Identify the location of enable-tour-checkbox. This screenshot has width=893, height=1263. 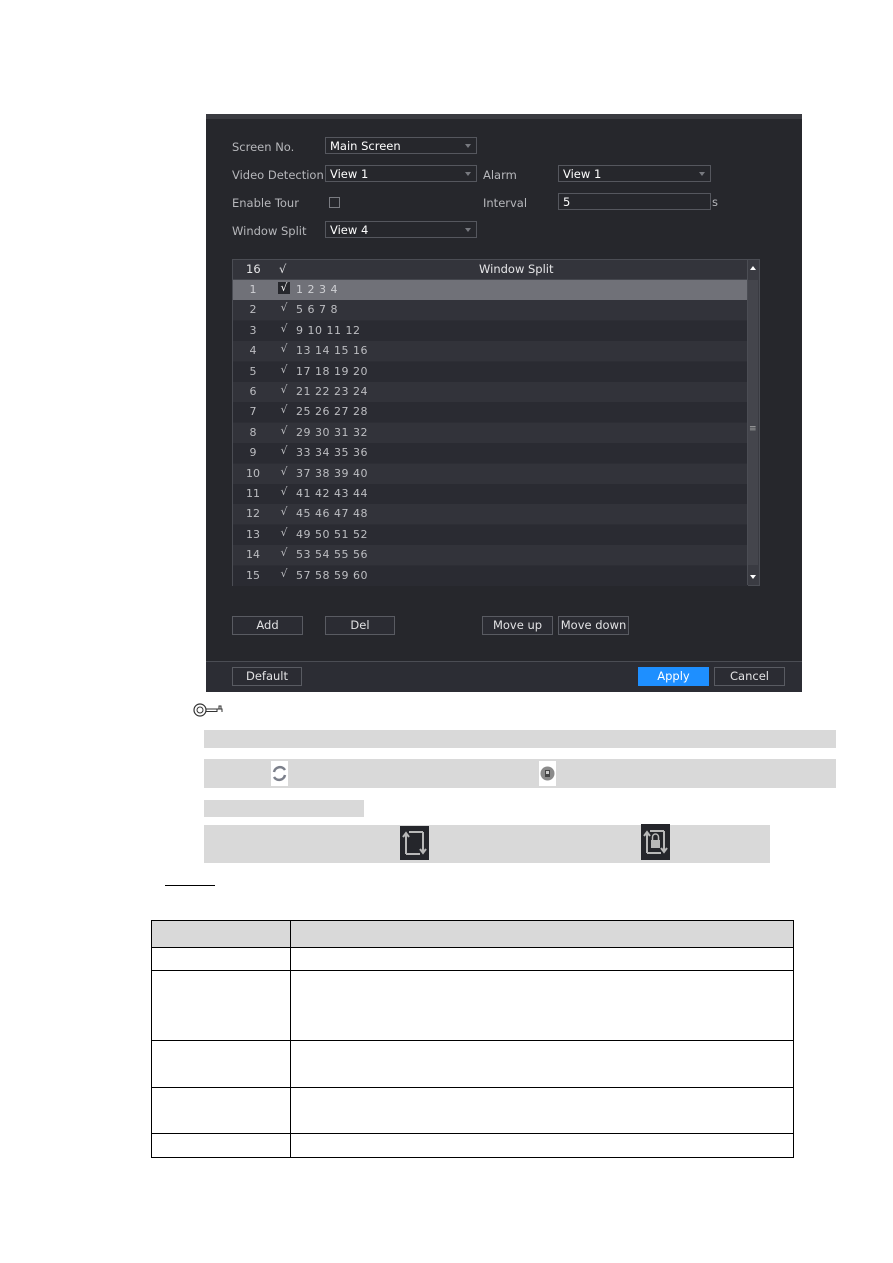
(334, 202).